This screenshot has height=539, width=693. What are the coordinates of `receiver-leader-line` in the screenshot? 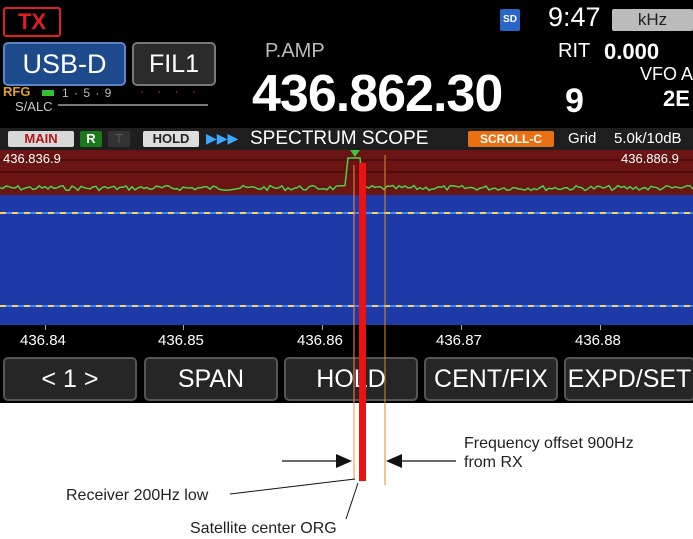 It's located at (292, 486).